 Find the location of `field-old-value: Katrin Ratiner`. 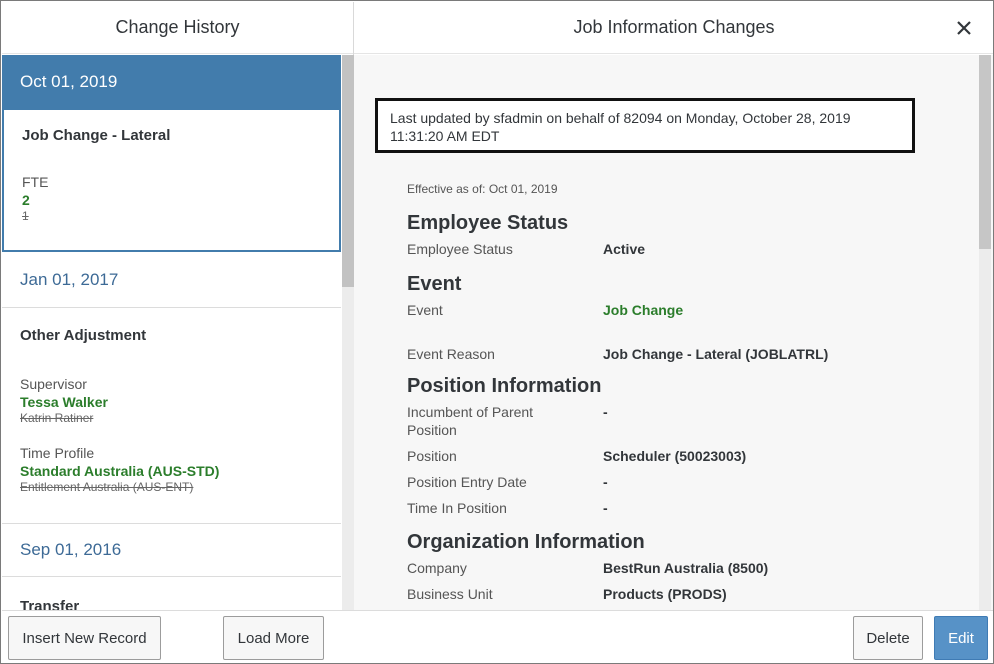

field-old-value: Katrin Ratiner is located at coordinates (57, 418).